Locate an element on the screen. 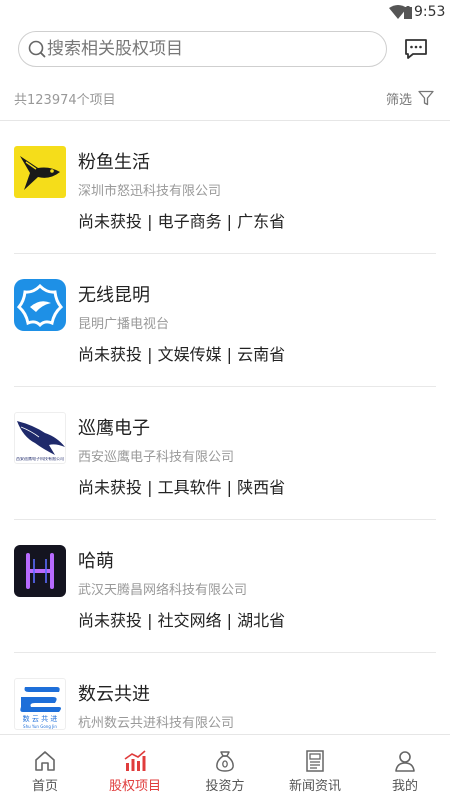 The image size is (450, 800). nav-item-equity-projects: 股权项目 is located at coordinates (135, 767).